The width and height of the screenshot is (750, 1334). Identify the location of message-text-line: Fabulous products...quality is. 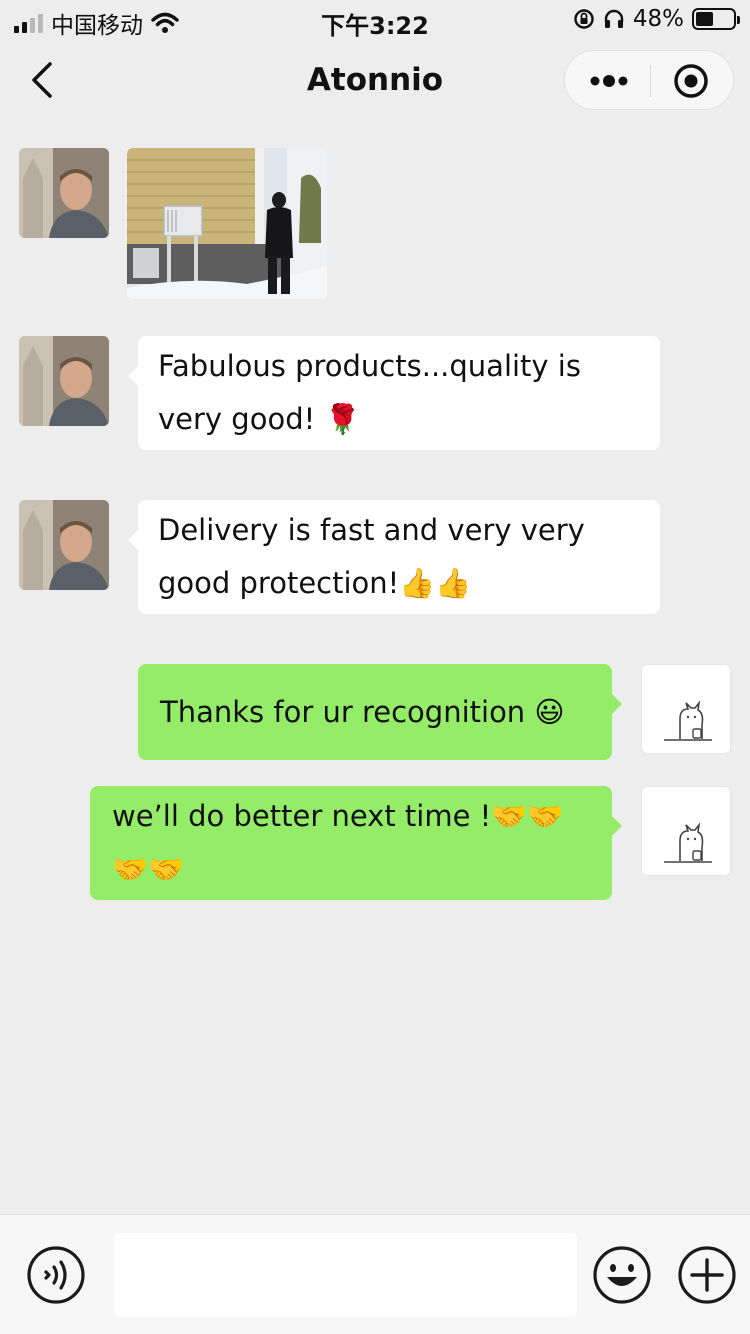
(369, 366).